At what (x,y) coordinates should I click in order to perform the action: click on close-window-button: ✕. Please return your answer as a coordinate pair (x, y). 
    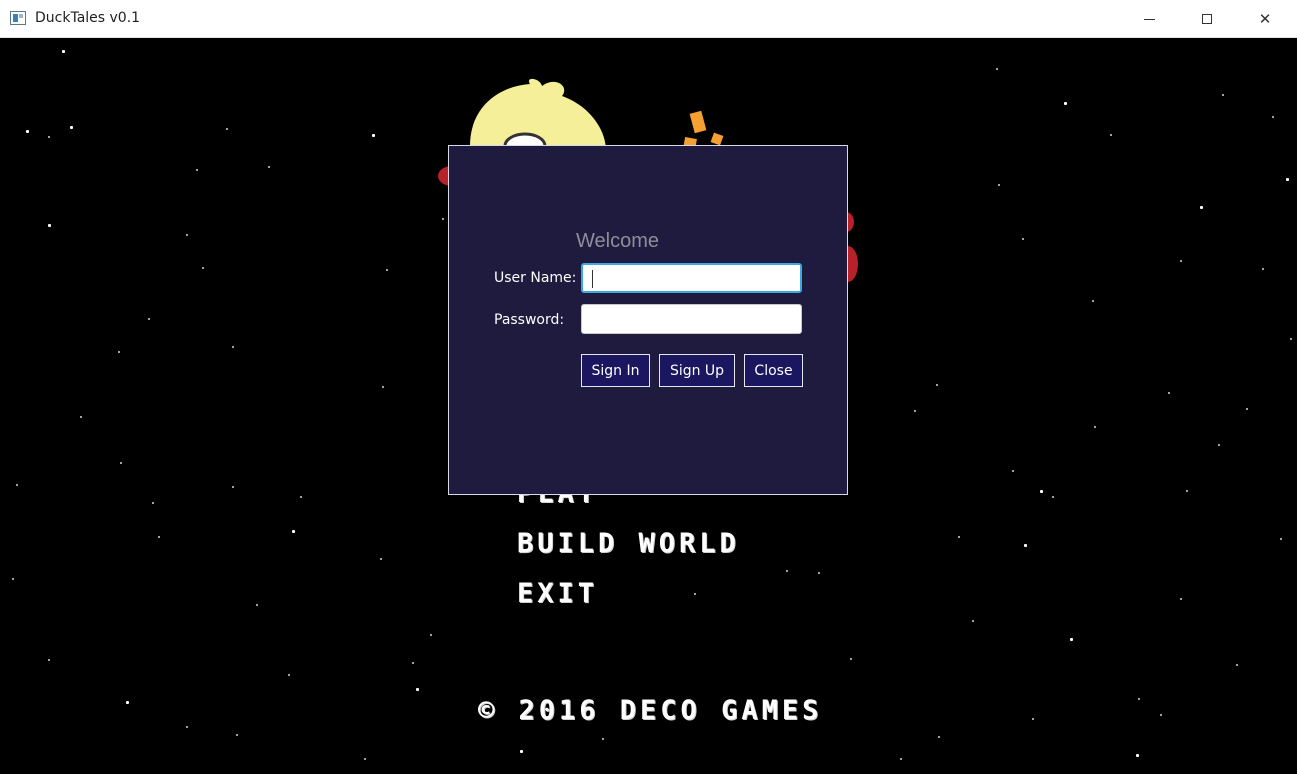
    Looking at the image, I should click on (1265, 19).